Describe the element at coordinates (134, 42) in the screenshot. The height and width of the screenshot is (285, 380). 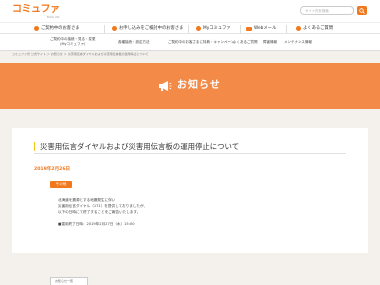
I see `subnav-item-connection-settings: 各種接続・設定方法` at that location.